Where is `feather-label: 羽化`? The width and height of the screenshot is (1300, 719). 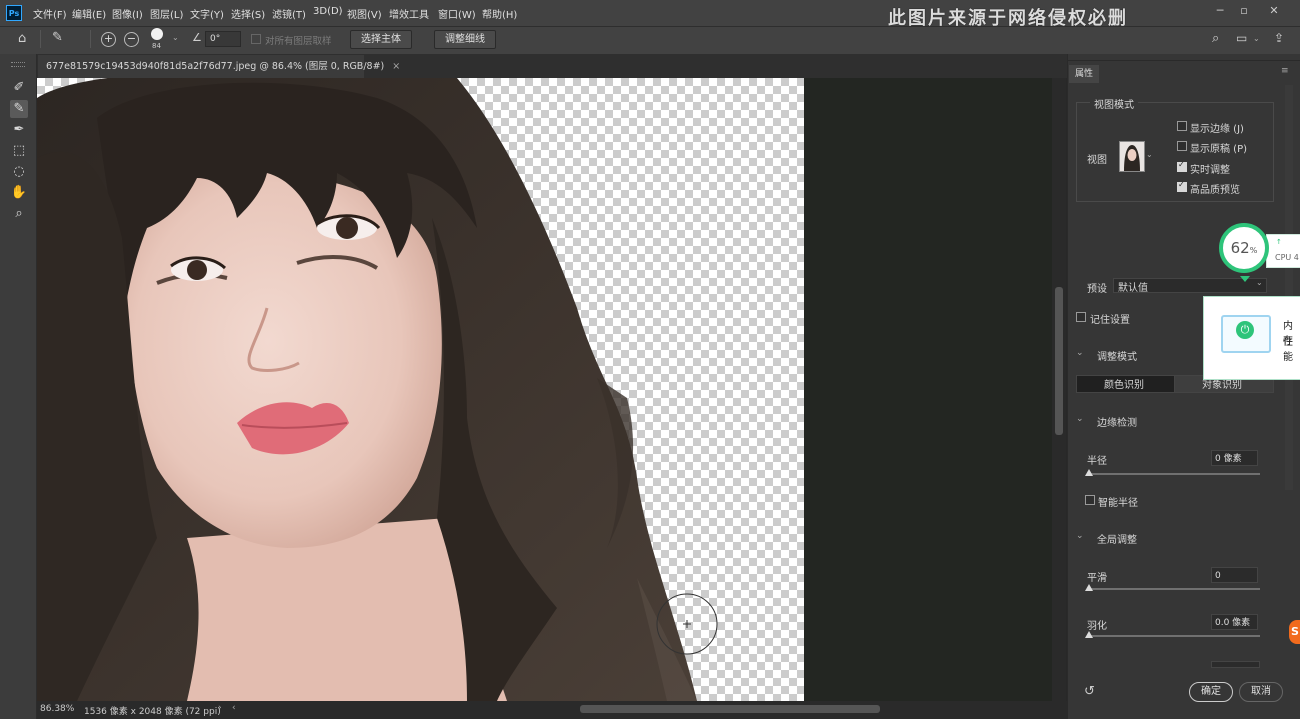
feather-label: 羽化 is located at coordinates (1097, 626).